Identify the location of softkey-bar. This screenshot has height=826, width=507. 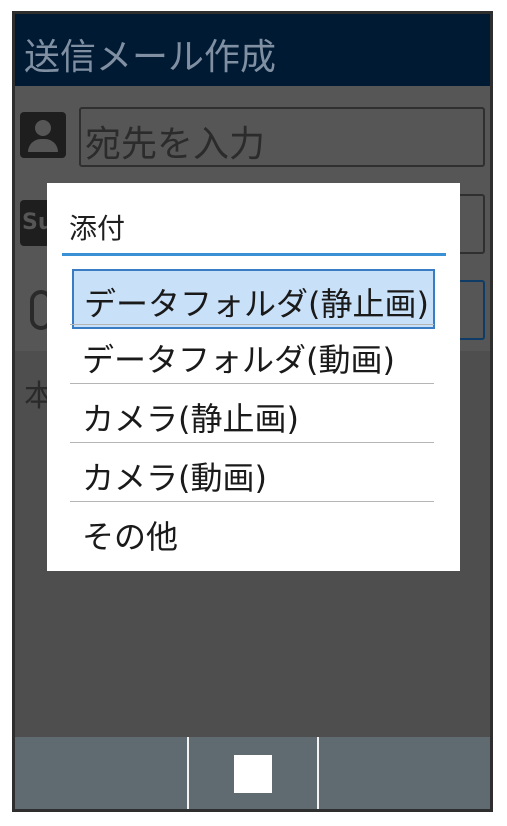
(252, 773).